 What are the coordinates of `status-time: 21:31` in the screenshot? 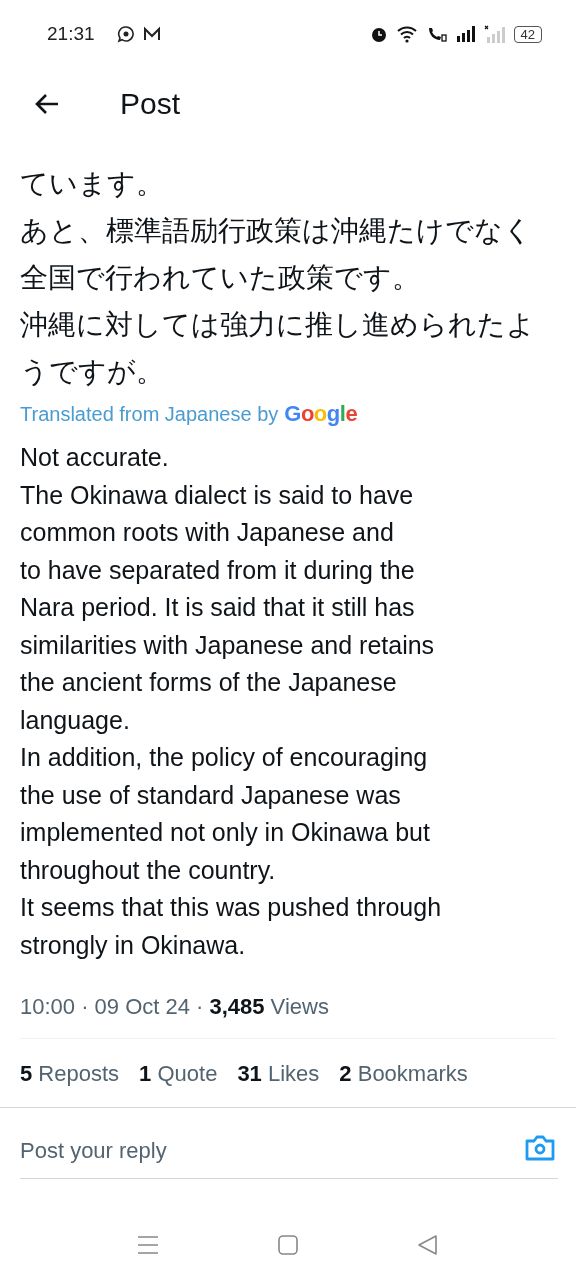 It's located at (71, 34).